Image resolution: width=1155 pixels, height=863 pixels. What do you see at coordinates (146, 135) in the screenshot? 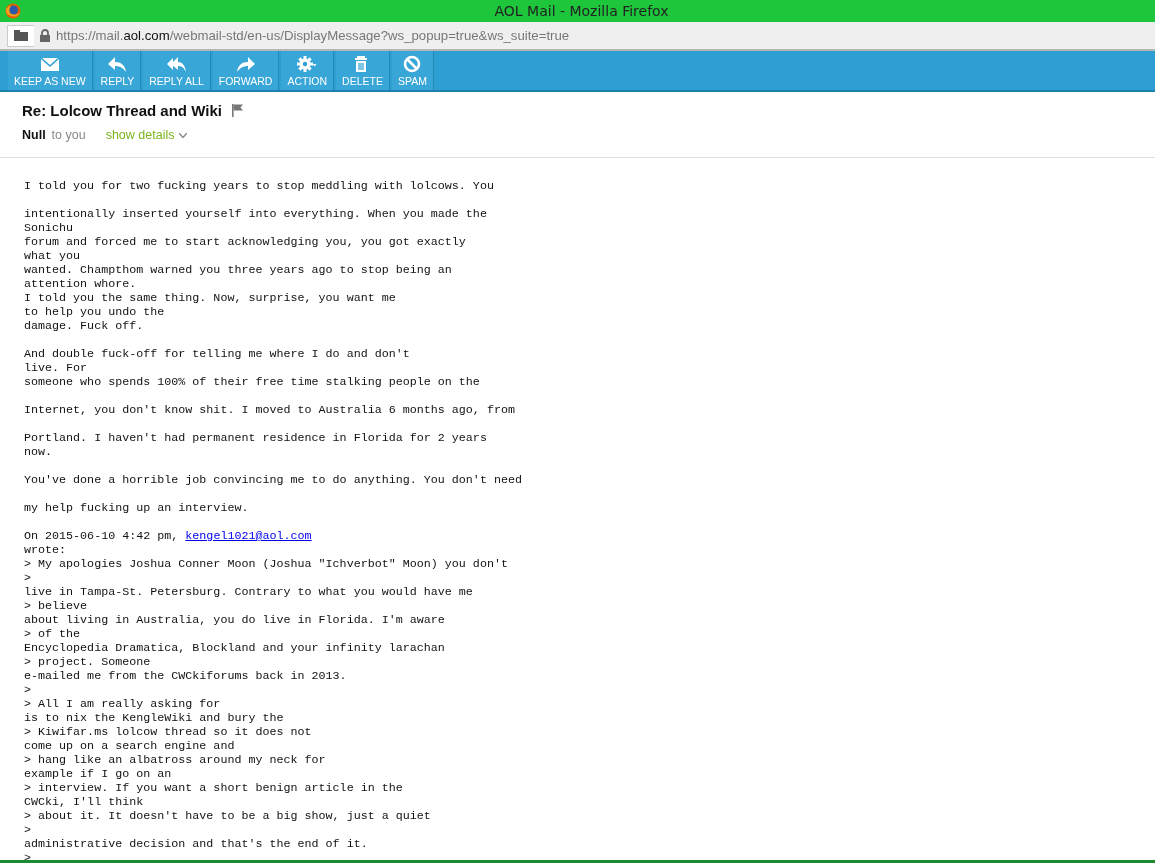
I see `show-details-link: show details` at bounding box center [146, 135].